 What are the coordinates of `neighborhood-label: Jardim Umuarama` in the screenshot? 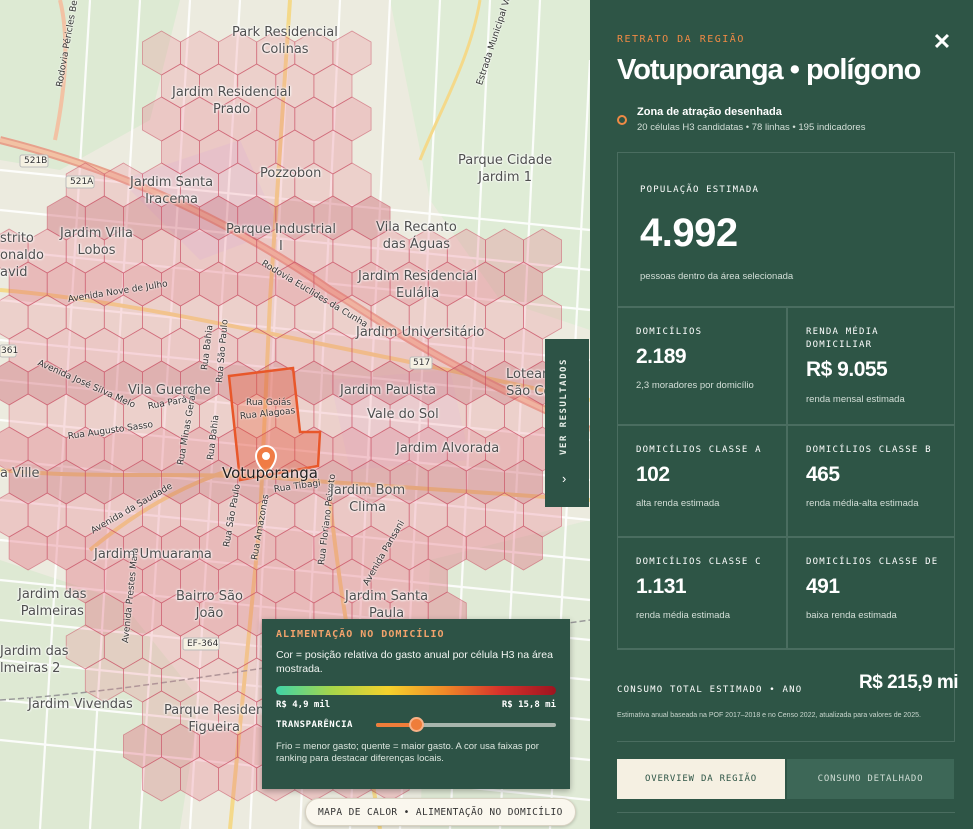 It's located at (153, 554).